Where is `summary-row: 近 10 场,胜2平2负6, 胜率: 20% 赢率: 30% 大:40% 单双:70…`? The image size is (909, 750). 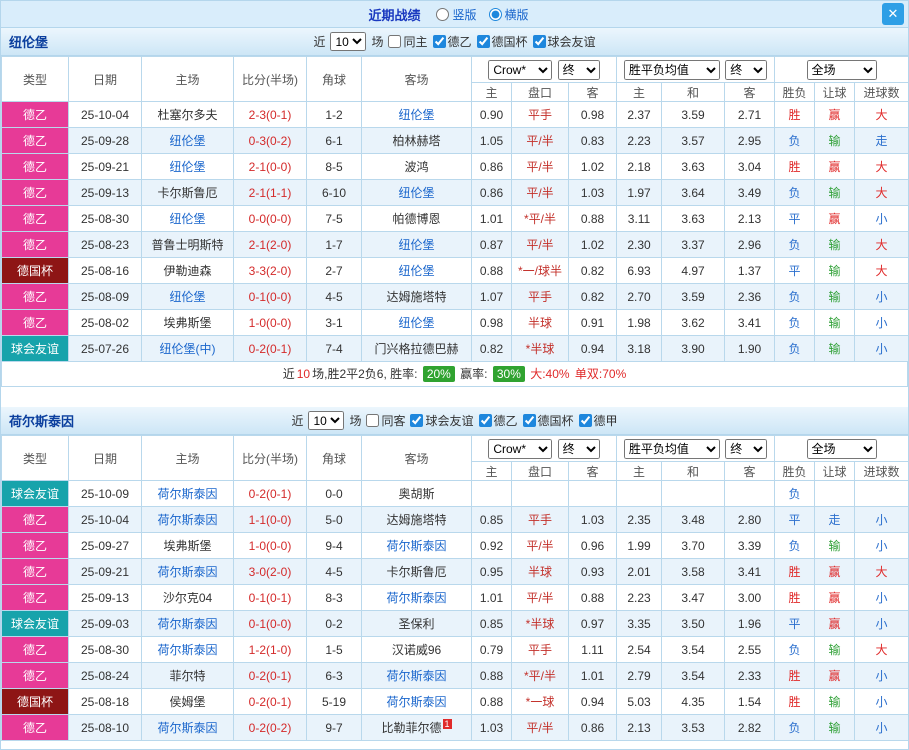
summary-row: 近 10 场,胜2平2负6, 胜率: 20% 赢率: 30% 大:40% 单双:70… is located at coordinates (454, 374).